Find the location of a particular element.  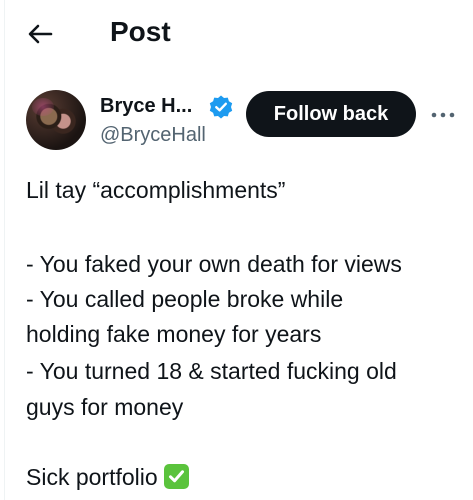

back-button is located at coordinates (40, 34).